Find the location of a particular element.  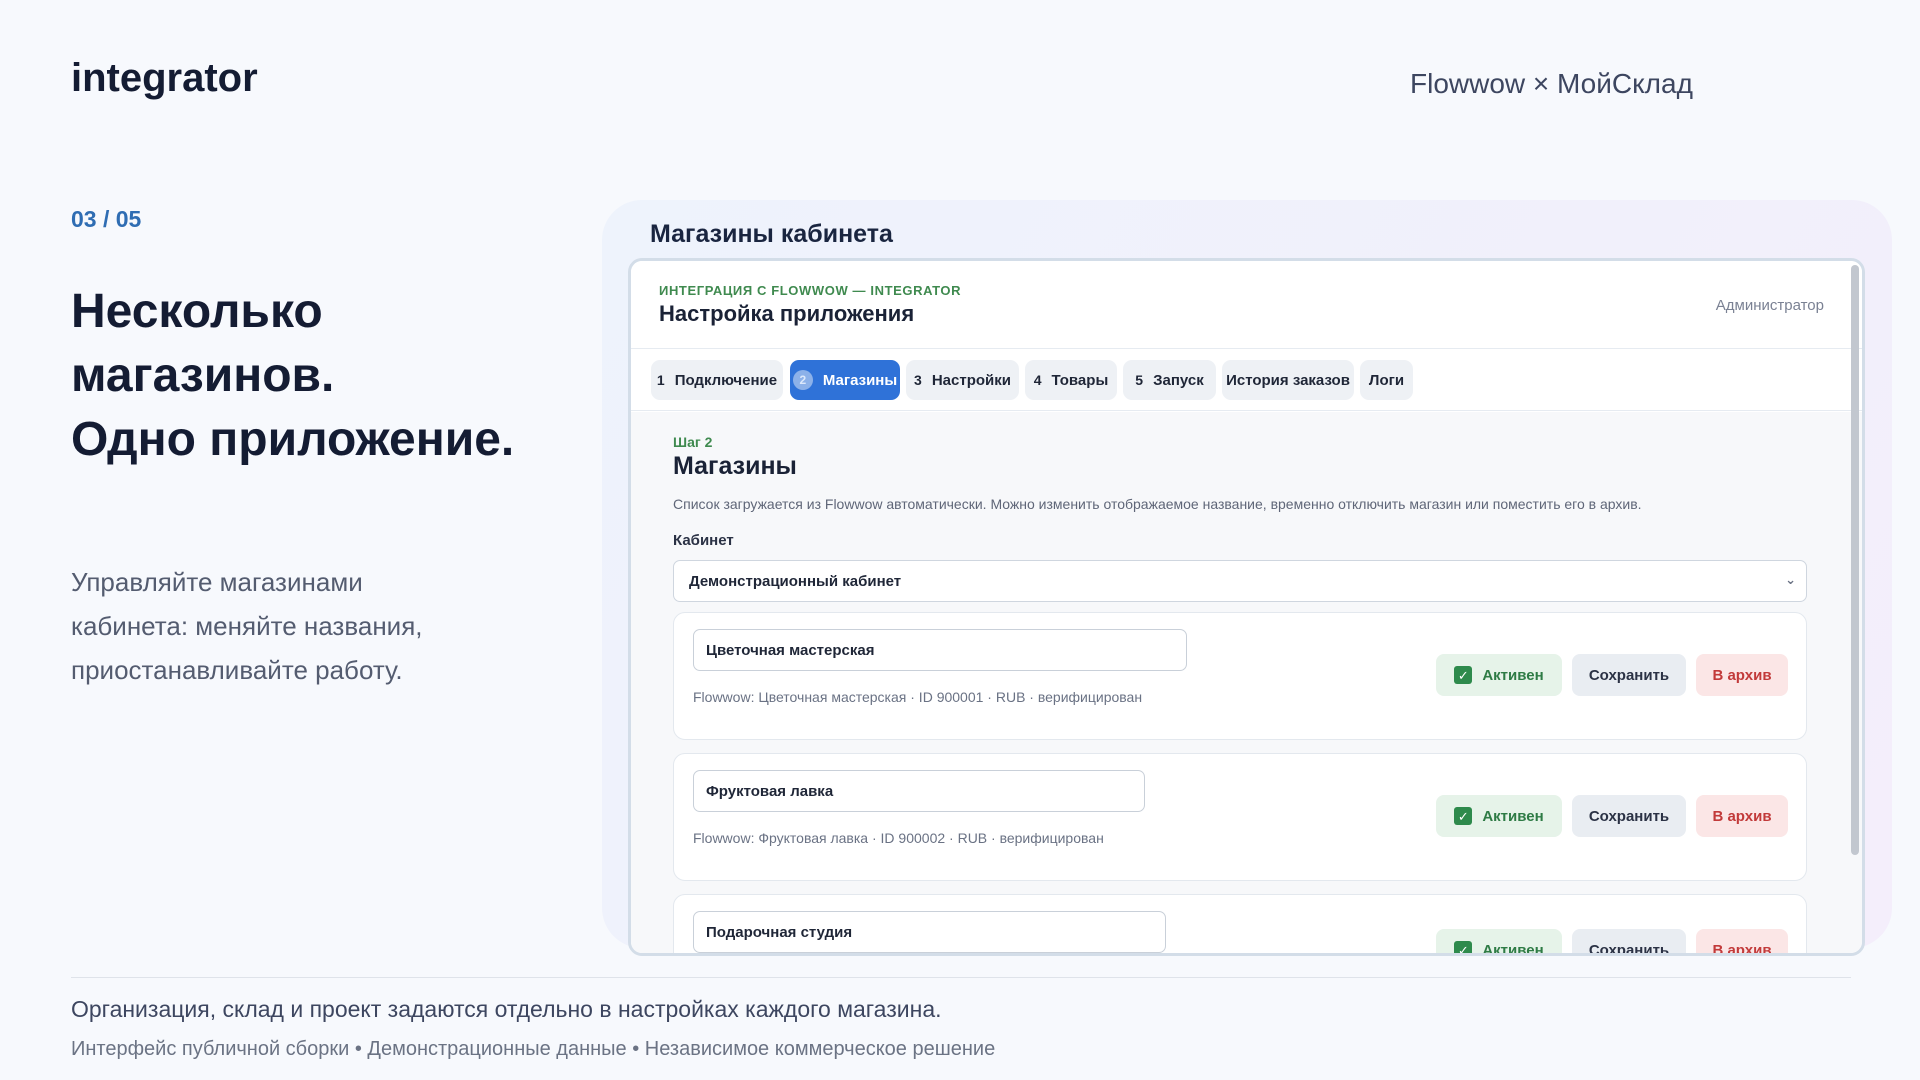

tab-connection: 1 Подключение is located at coordinates (717, 380).